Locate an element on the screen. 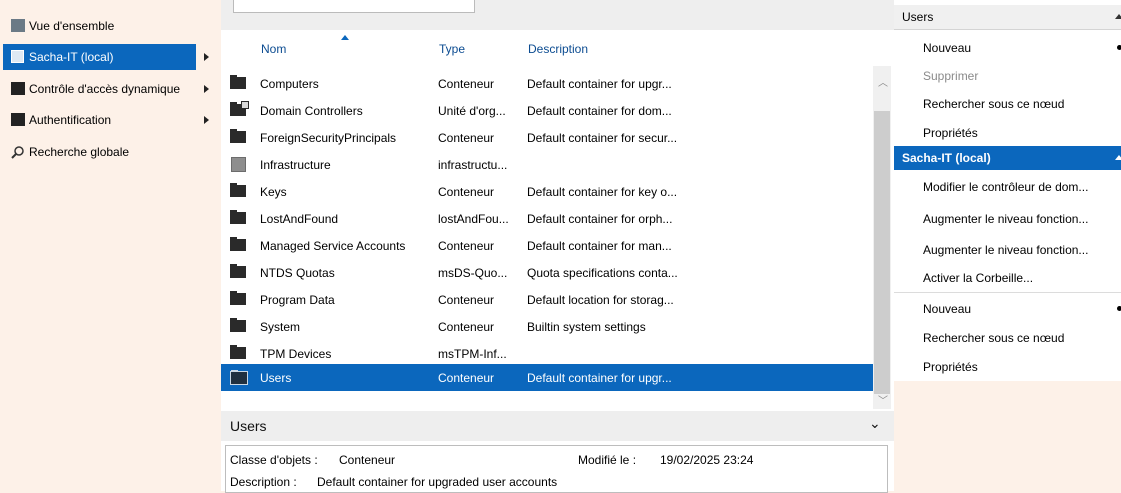  nav-item-label: Vue d'ensemble is located at coordinates (72, 26).